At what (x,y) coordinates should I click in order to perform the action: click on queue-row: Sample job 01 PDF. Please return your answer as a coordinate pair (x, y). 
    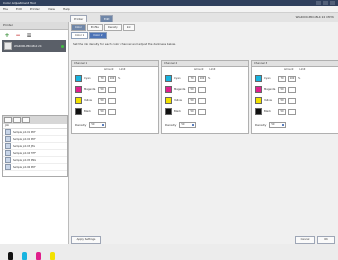
    Looking at the image, I should click on (35, 132).